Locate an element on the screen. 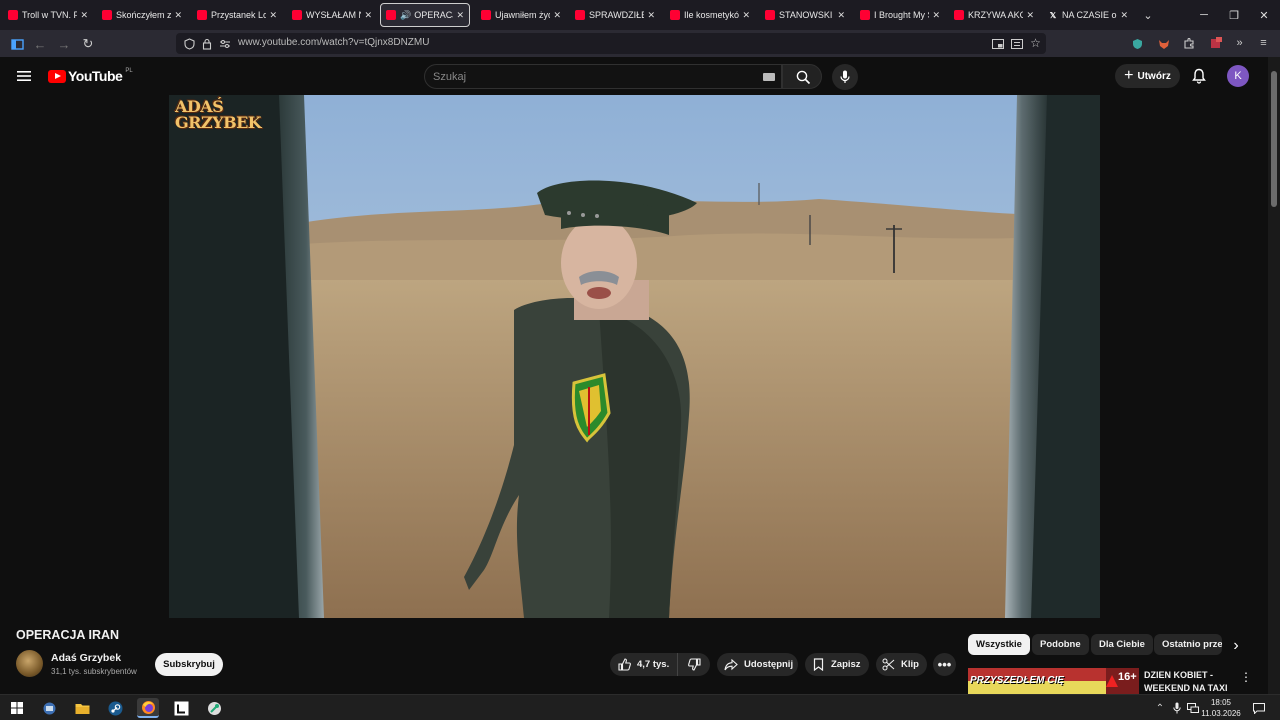  speaker-icon: 🔊 is located at coordinates (405, 15).